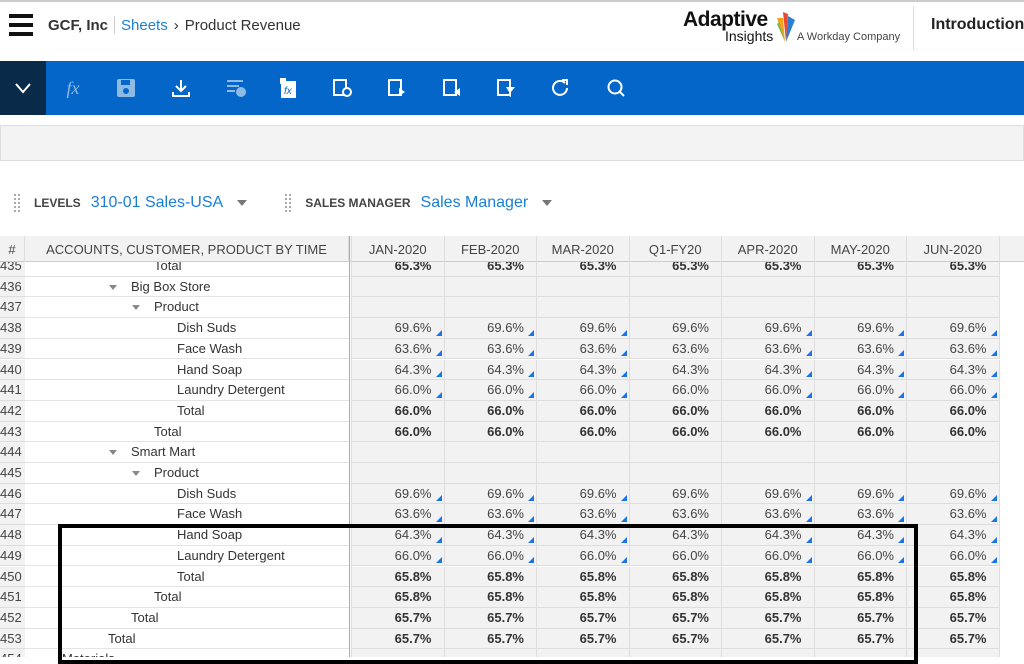  What do you see at coordinates (506, 88) in the screenshot?
I see `sheet-filter-icon` at bounding box center [506, 88].